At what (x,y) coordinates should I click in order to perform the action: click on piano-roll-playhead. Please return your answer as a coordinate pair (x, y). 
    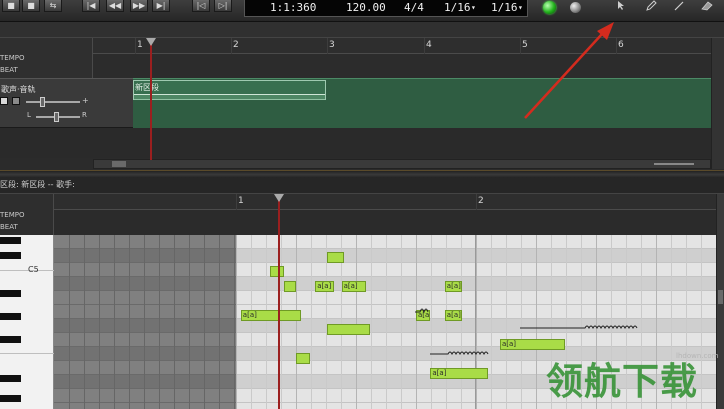
    Looking at the image, I should click on (279, 302).